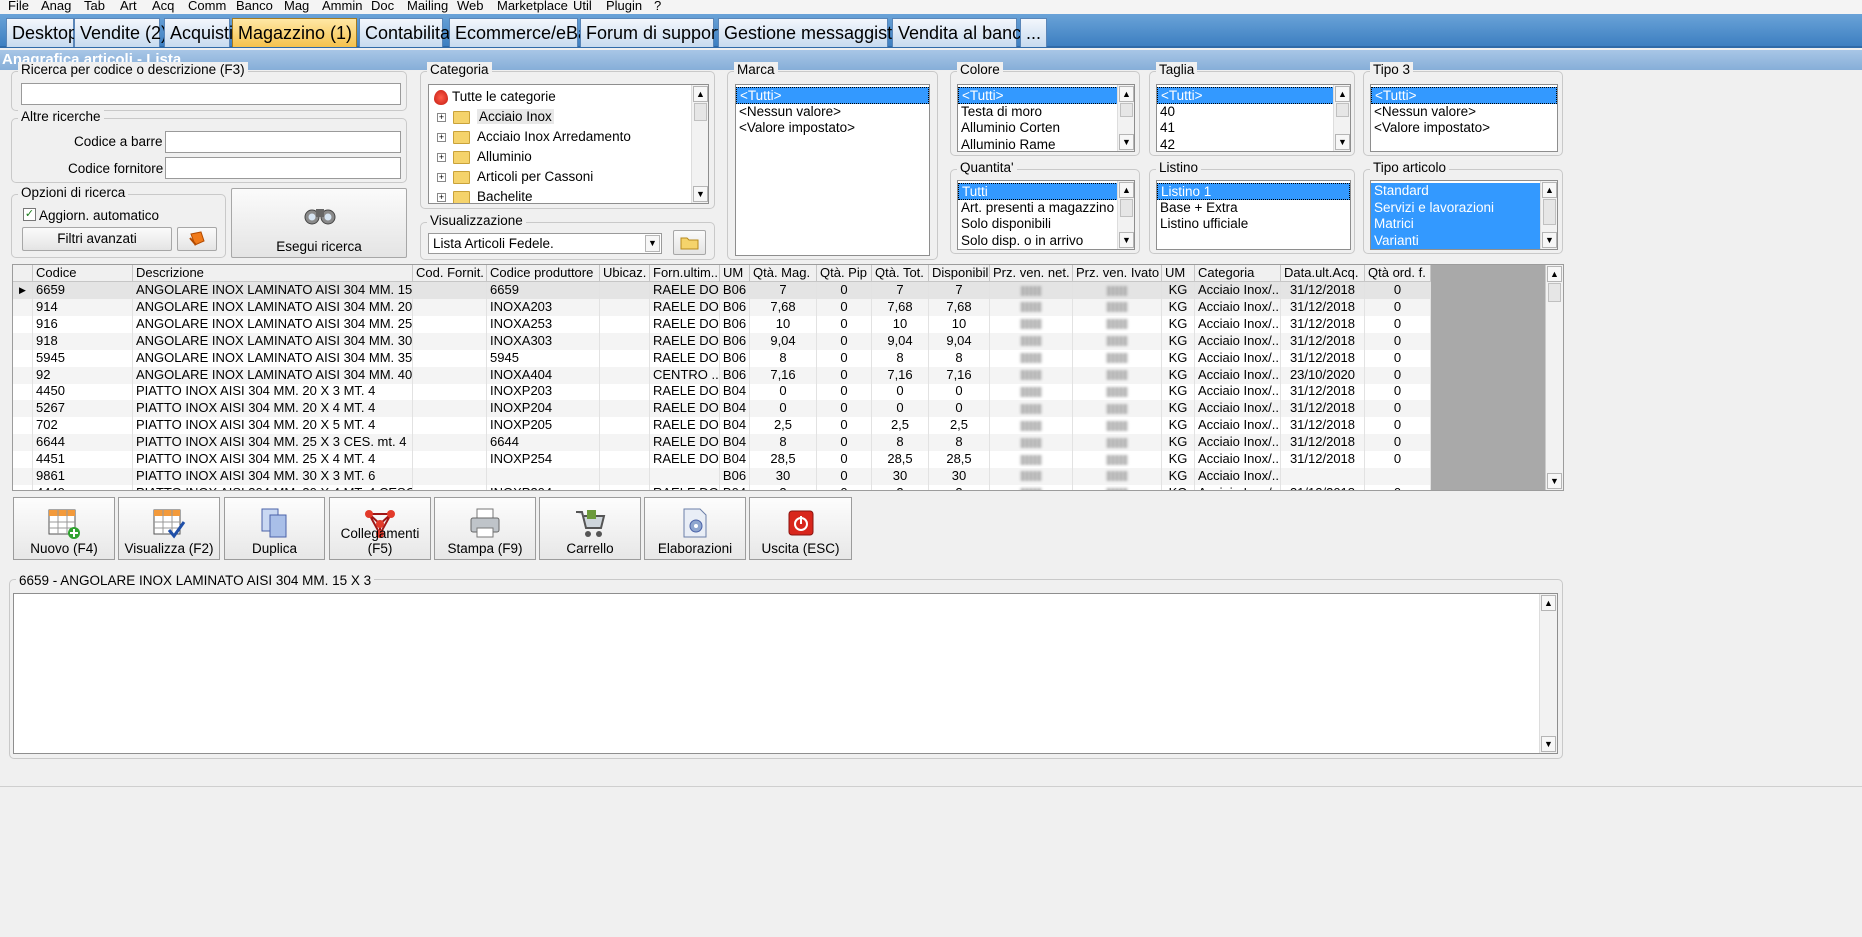 The width and height of the screenshot is (1862, 937). What do you see at coordinates (1253, 144) in the screenshot?
I see `taglia-option: 42` at bounding box center [1253, 144].